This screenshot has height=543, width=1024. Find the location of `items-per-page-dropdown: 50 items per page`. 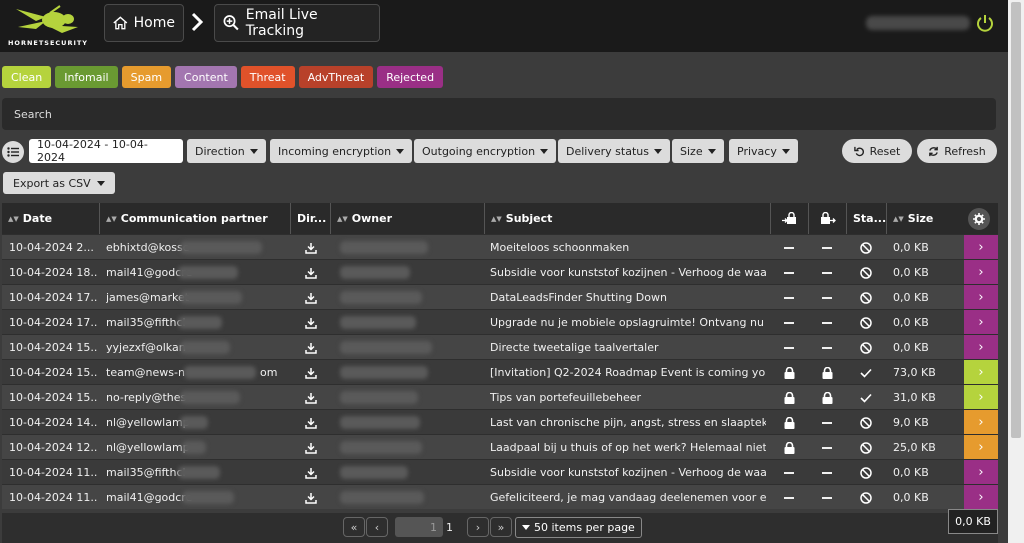

items-per-page-dropdown: 50 items per page is located at coordinates (578, 527).